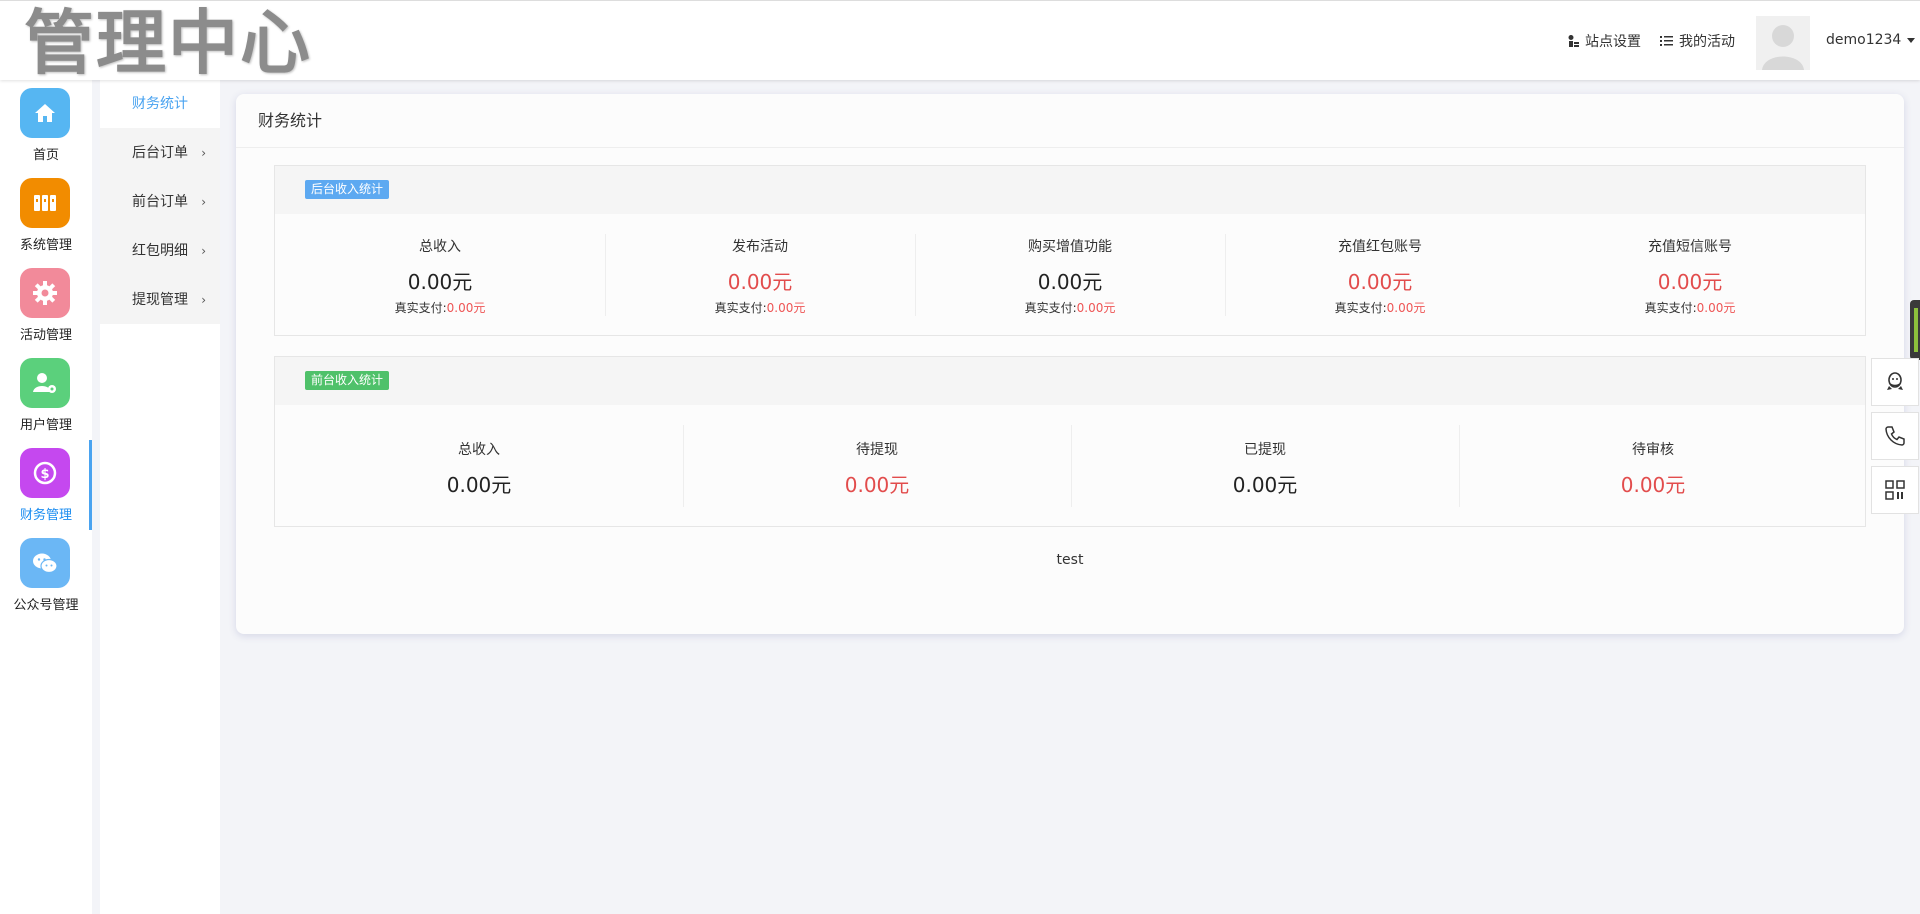 Image resolution: width=1920 pixels, height=914 pixels. Describe the element at coordinates (45, 425) in the screenshot. I see `sidebar-item-label: 用户管理` at that location.